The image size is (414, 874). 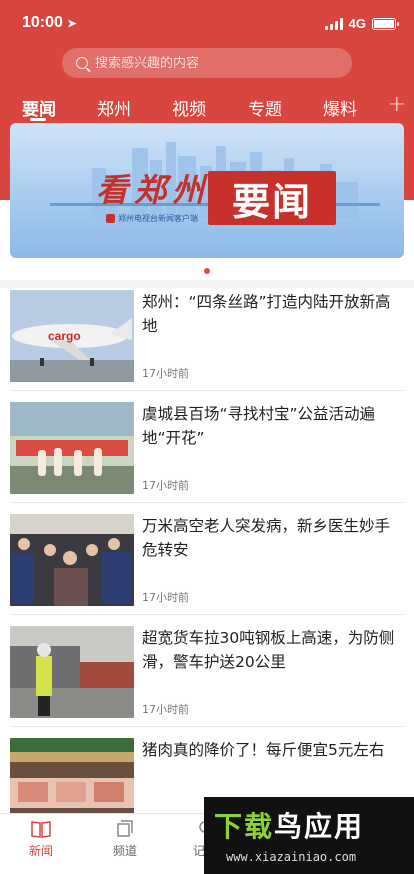 I want to click on svg-text: cargo, so click(x=64, y=336).